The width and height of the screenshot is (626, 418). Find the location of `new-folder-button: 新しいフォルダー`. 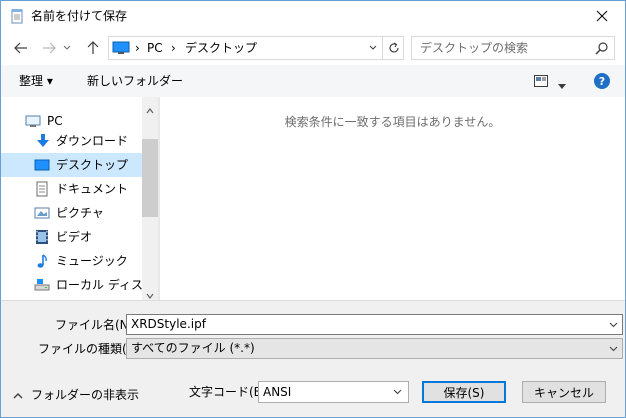

new-folder-button: 新しいフォルダー is located at coordinates (135, 81).